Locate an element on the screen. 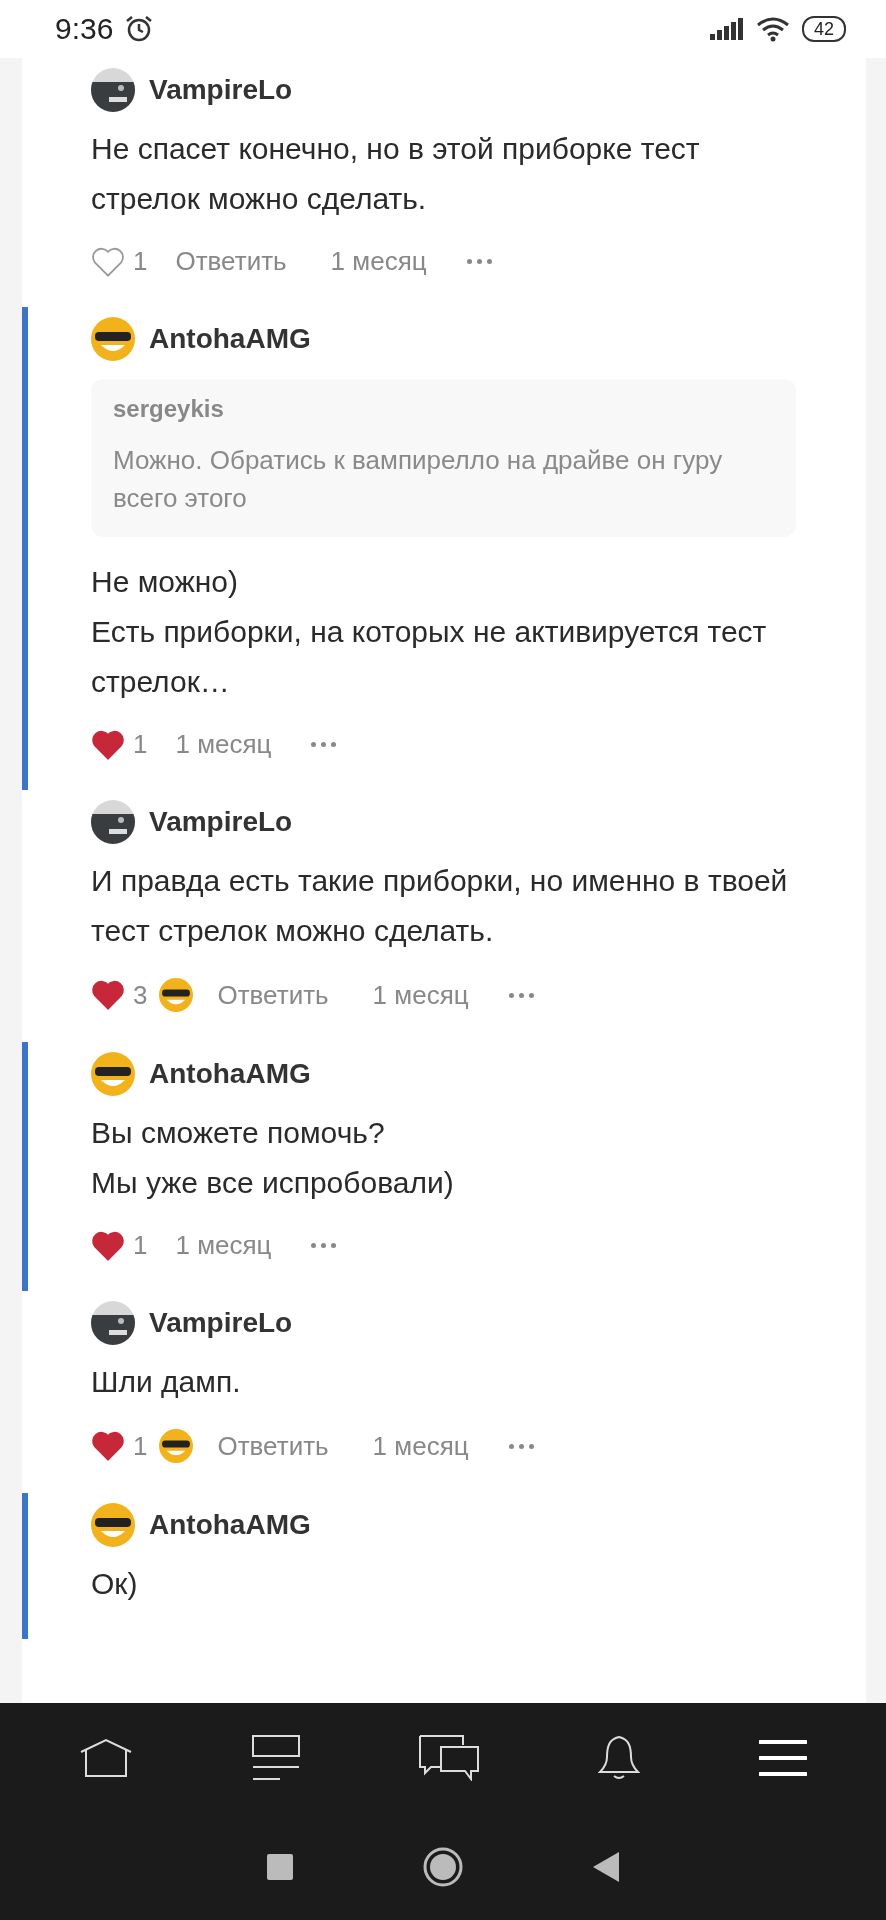 The image size is (886, 1920). quote-author: sergeykis is located at coordinates (169, 409).